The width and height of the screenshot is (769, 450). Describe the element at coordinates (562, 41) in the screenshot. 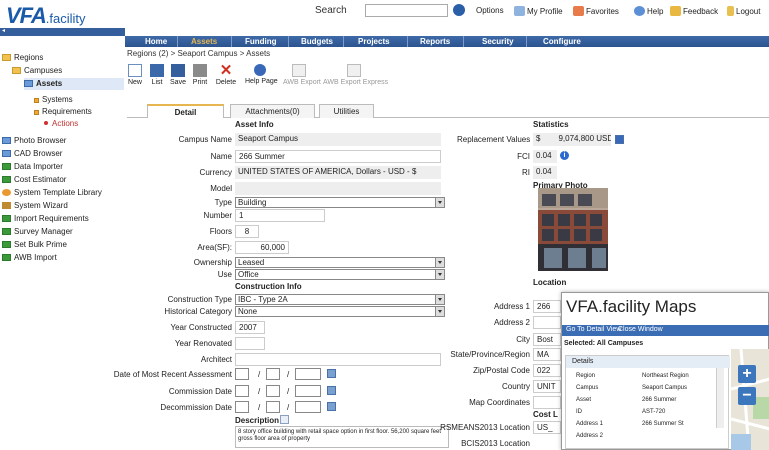

I see `nav-configure: Configure` at that location.